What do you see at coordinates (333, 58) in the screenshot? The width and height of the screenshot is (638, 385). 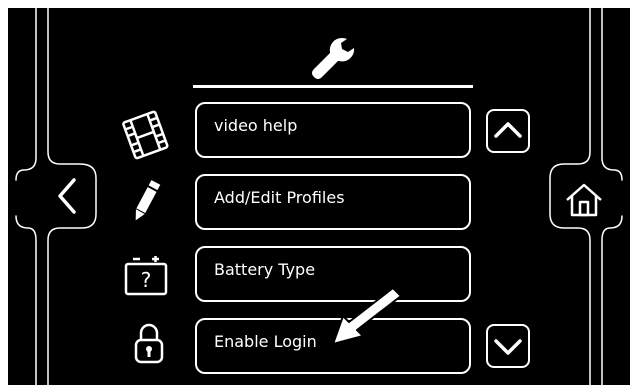 I see `wrench-icon` at bounding box center [333, 58].